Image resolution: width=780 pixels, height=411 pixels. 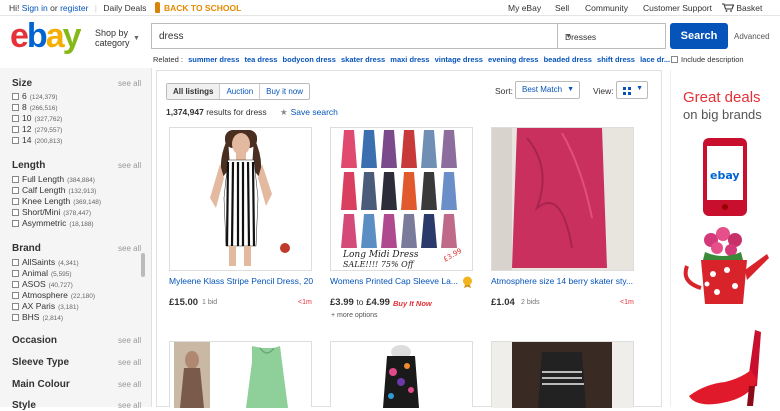 I want to click on phone-screen-logo: ebay, so click(x=725, y=175).